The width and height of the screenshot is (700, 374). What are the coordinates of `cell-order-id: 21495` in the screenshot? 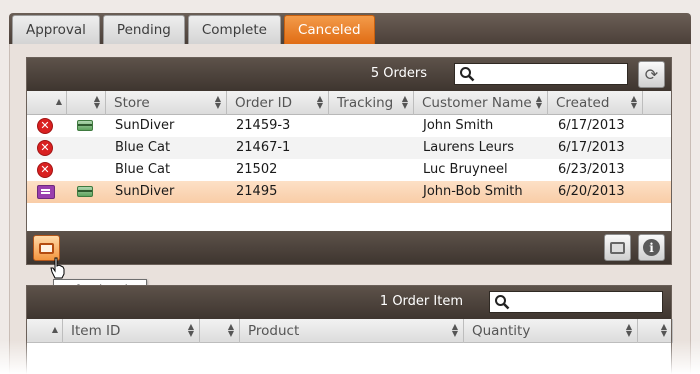 It's located at (257, 191).